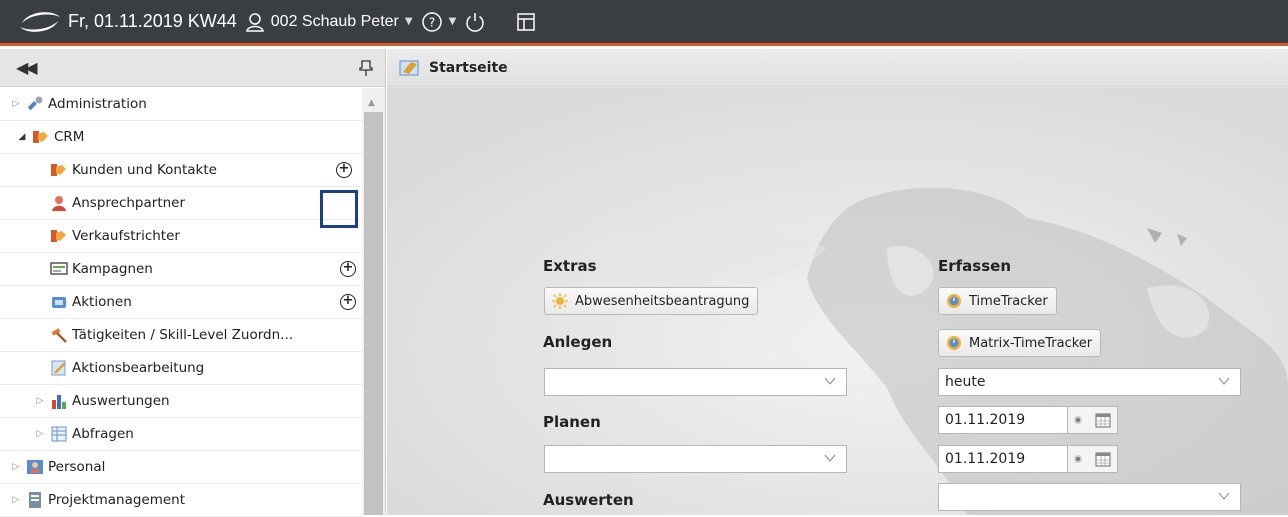  Describe the element at coordinates (59, 402) in the screenshot. I see `bar-chart-icon` at that location.